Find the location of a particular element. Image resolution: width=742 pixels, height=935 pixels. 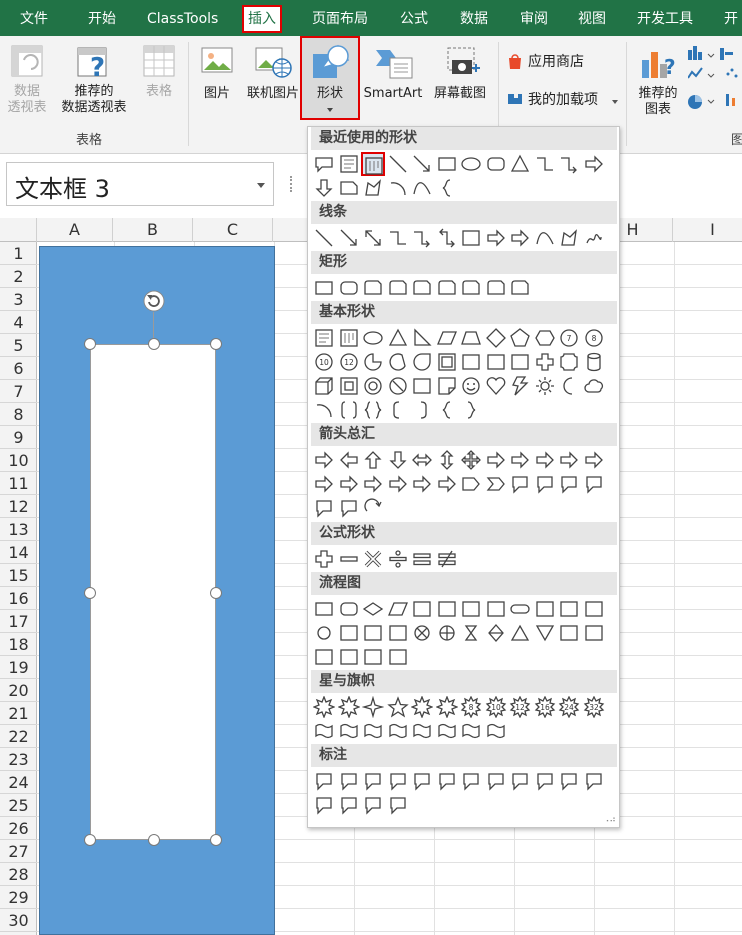

row-header: 5 is located at coordinates (18, 345).